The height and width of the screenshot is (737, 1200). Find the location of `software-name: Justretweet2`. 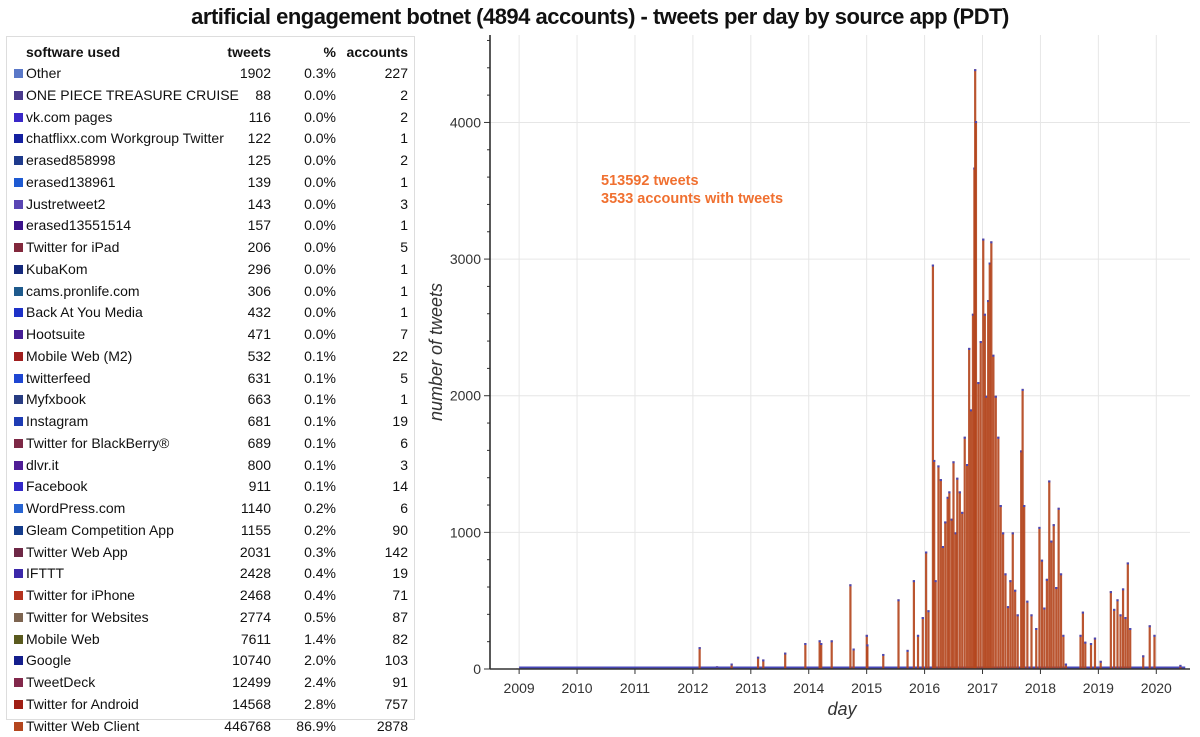

software-name: Justretweet2 is located at coordinates (65, 204).